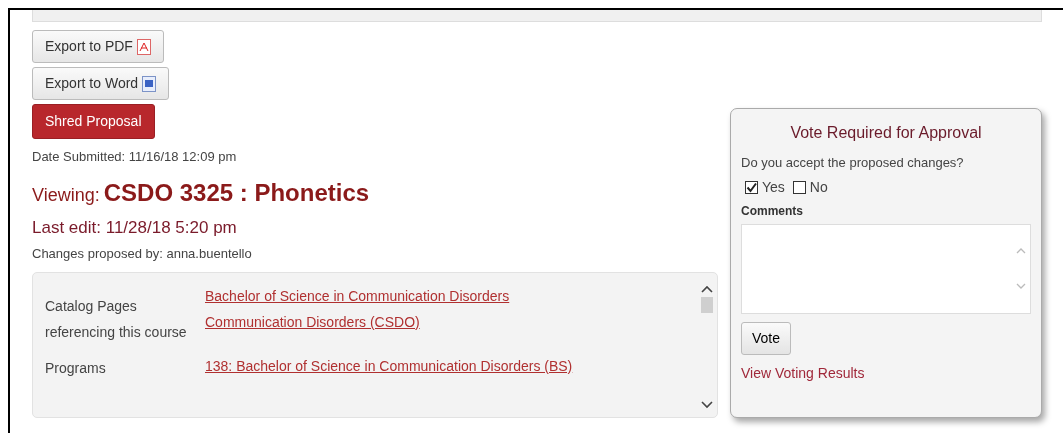  Describe the element at coordinates (766, 338) in the screenshot. I see `vote-button: Vote` at that location.